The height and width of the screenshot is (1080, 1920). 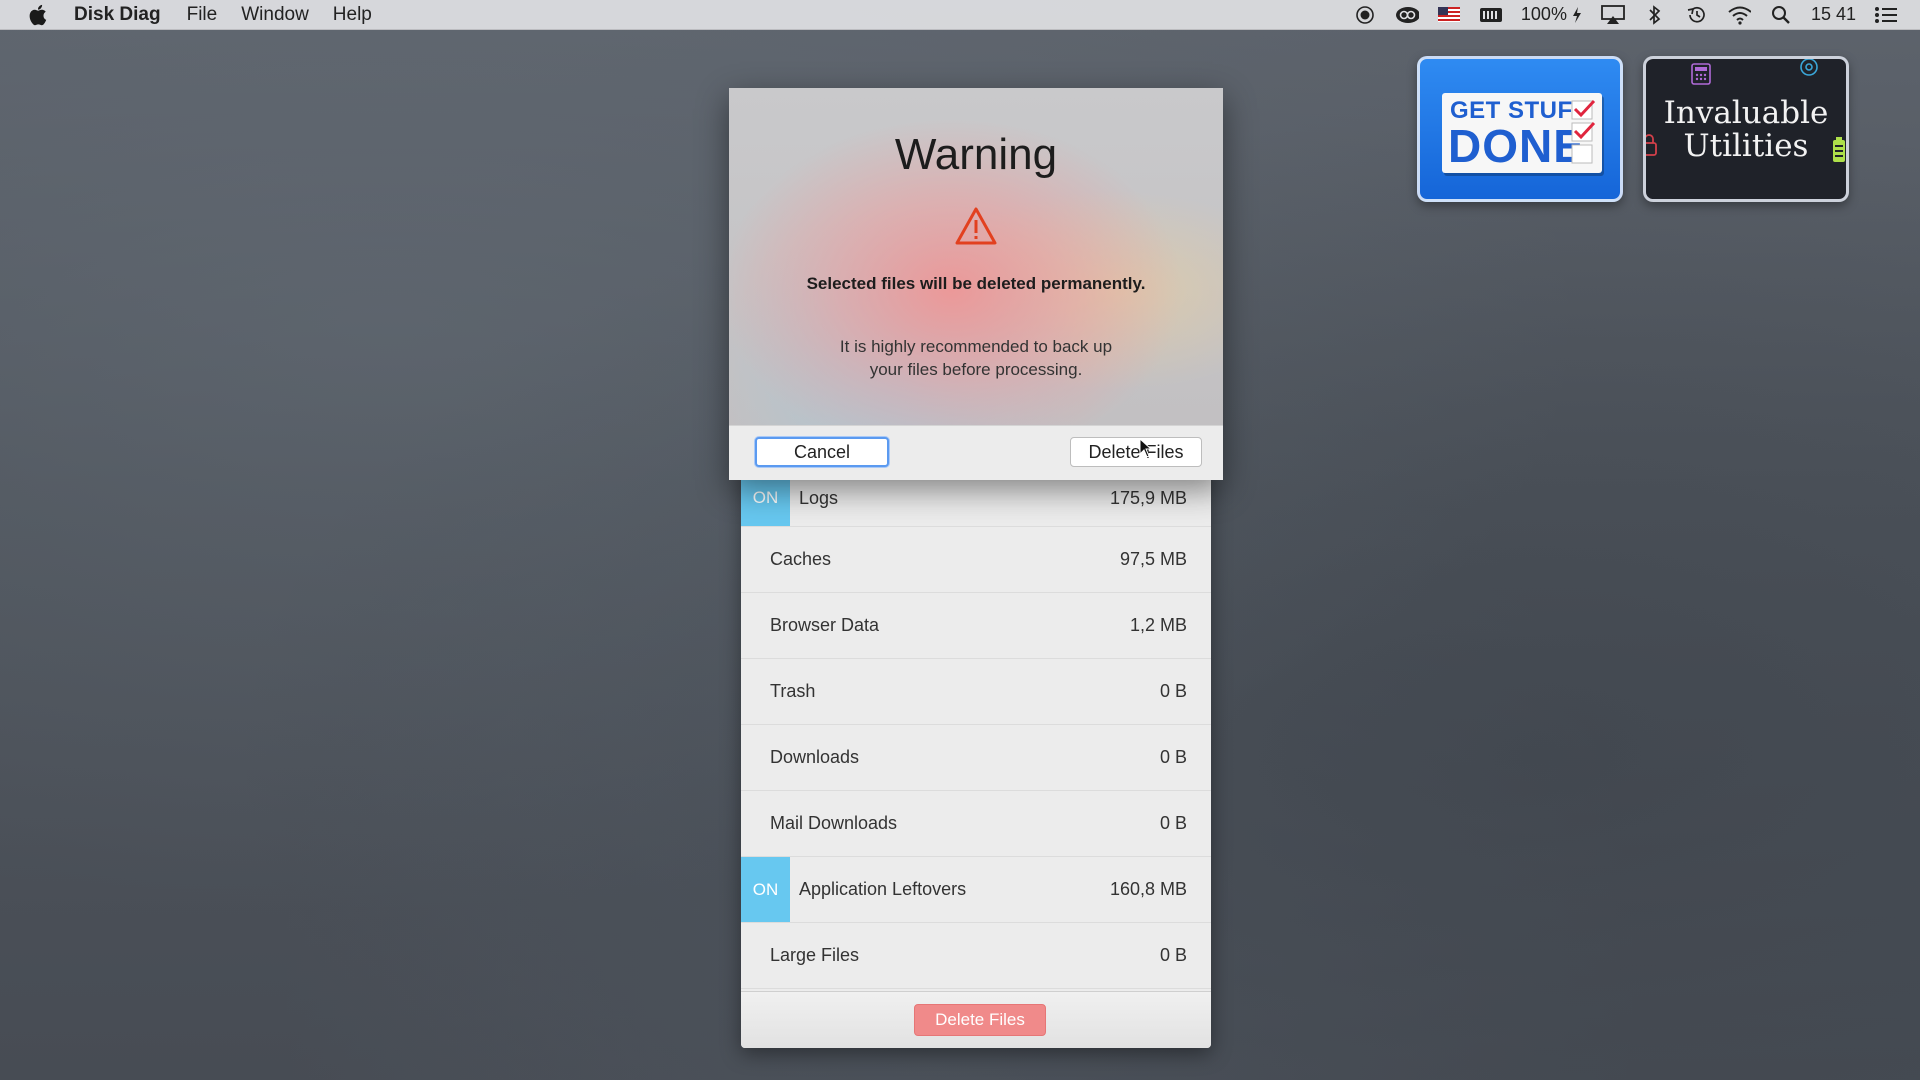 I want to click on file-menu: File, so click(x=202, y=15).